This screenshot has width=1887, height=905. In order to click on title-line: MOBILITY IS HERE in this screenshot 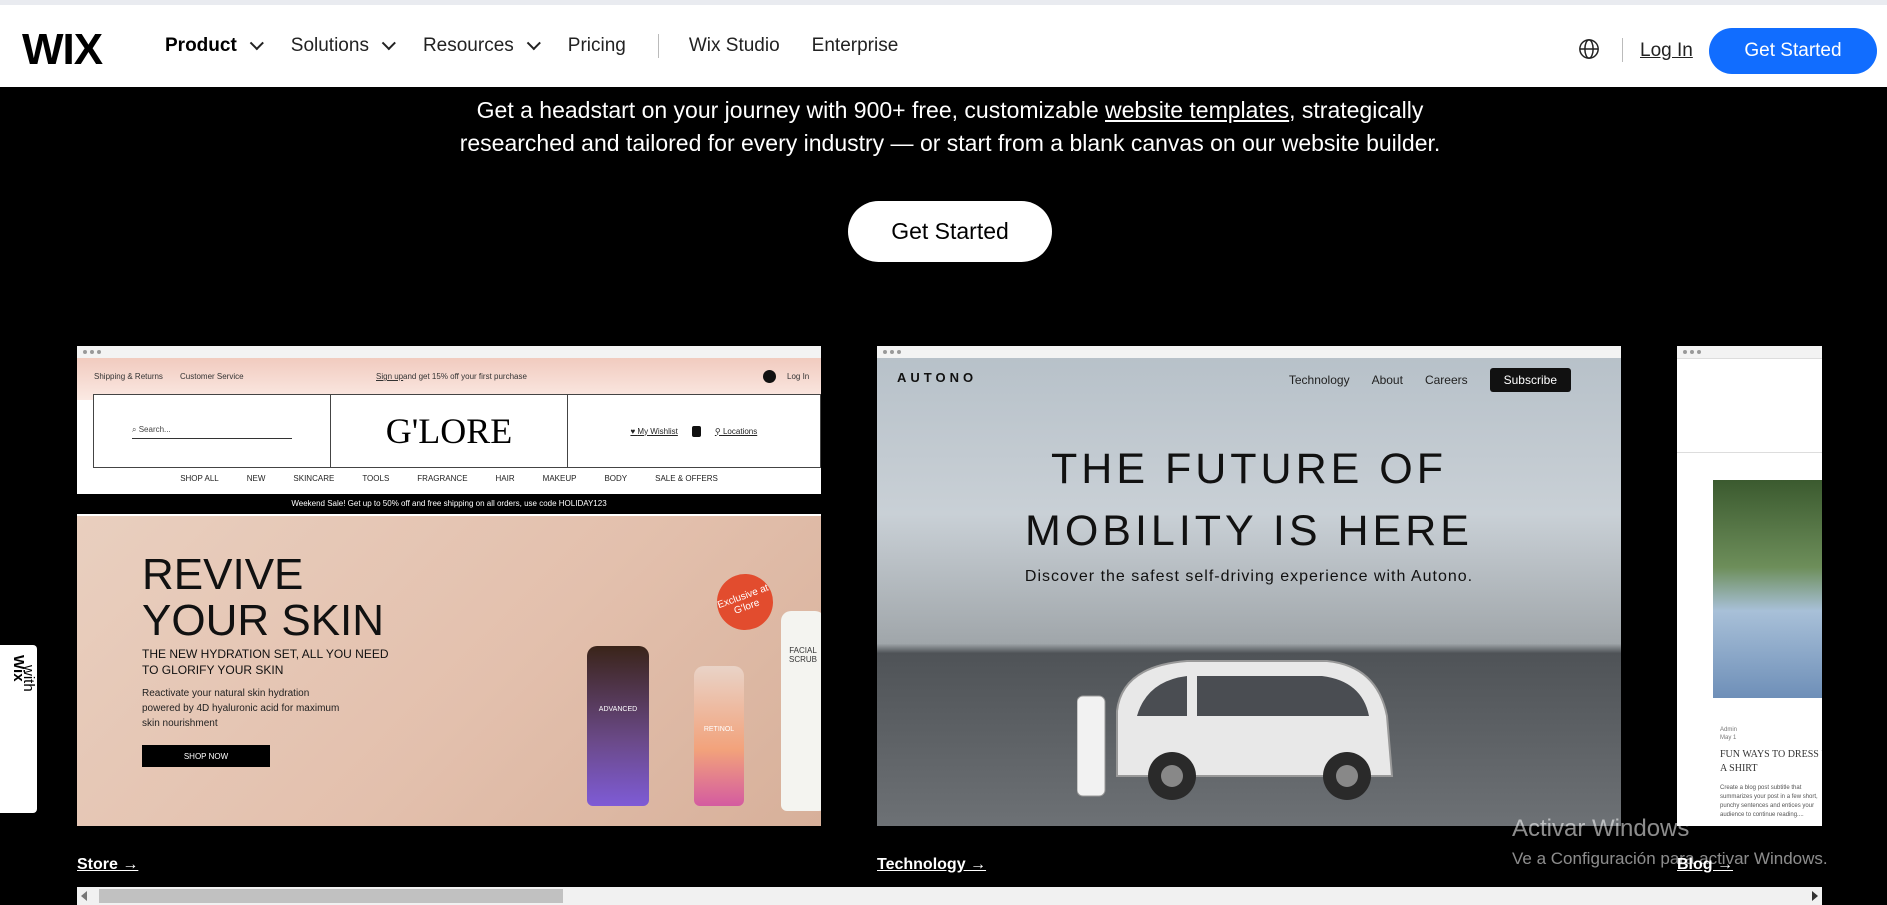, I will do `click(1249, 531)`.